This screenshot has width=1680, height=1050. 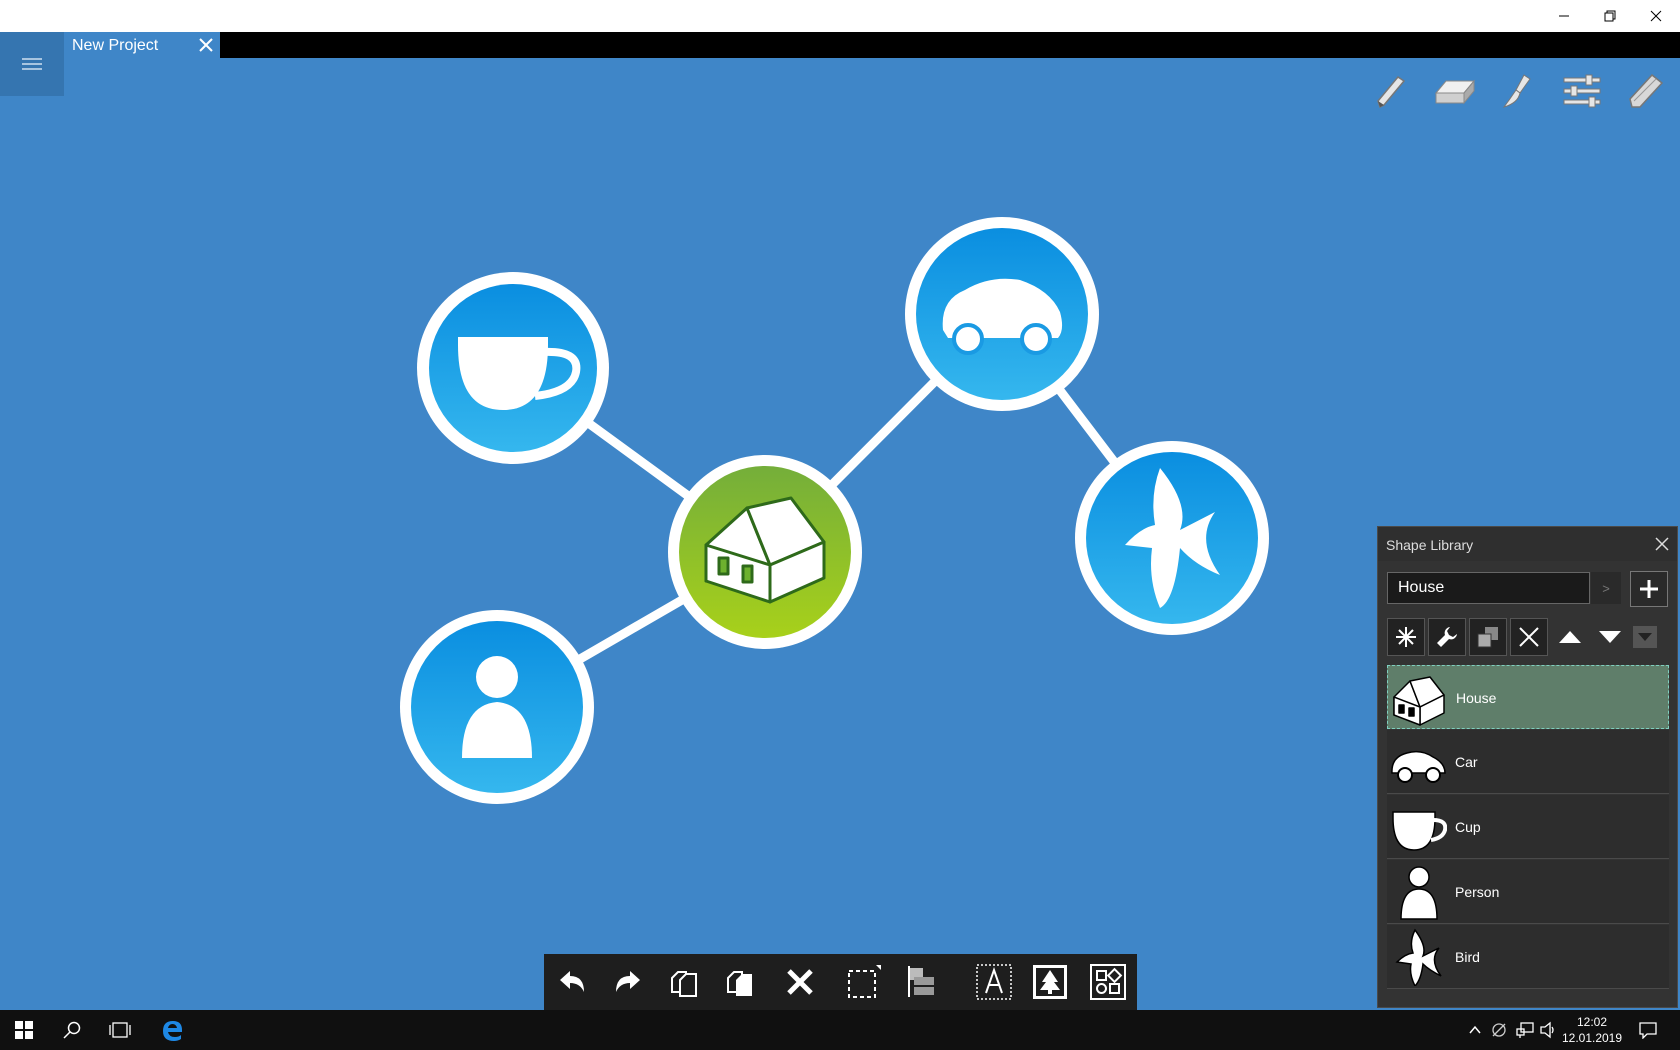 I want to click on list-dropdown-button, so click(x=1645, y=637).